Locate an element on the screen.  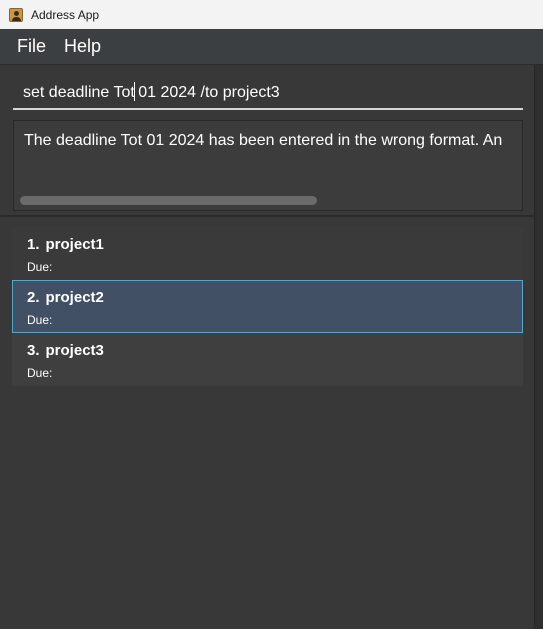
project-name: project2 is located at coordinates (74, 297).